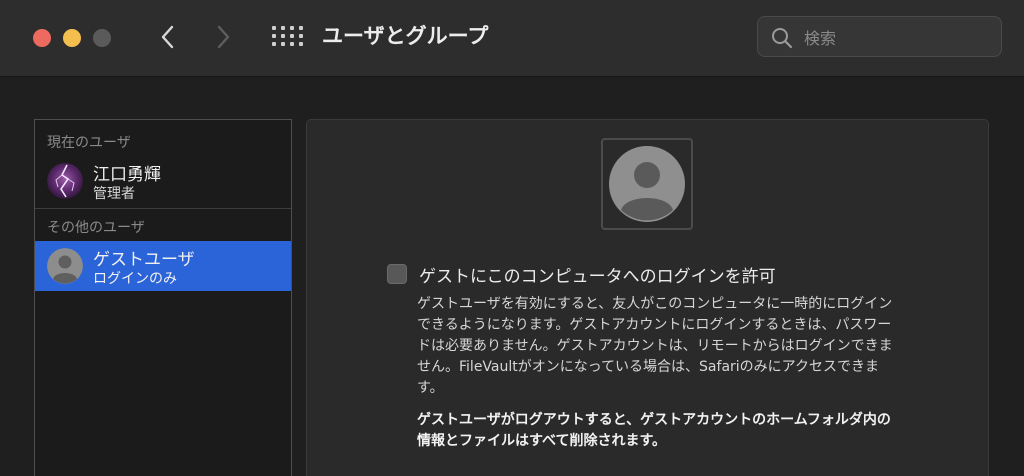 Image resolution: width=1024 pixels, height=476 pixels. I want to click on chevron-left-icon, so click(167, 37).